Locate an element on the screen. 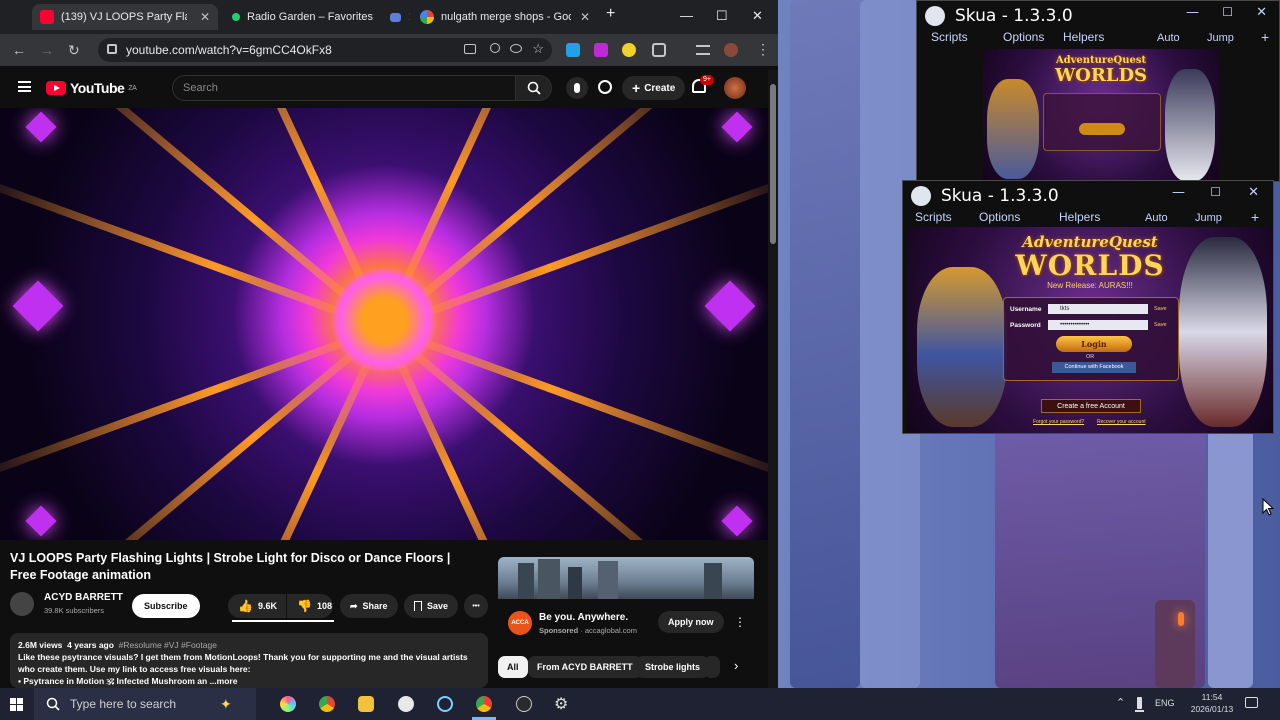 This screenshot has width=1280, height=720. chrome-active-icon is located at coordinates (484, 704).